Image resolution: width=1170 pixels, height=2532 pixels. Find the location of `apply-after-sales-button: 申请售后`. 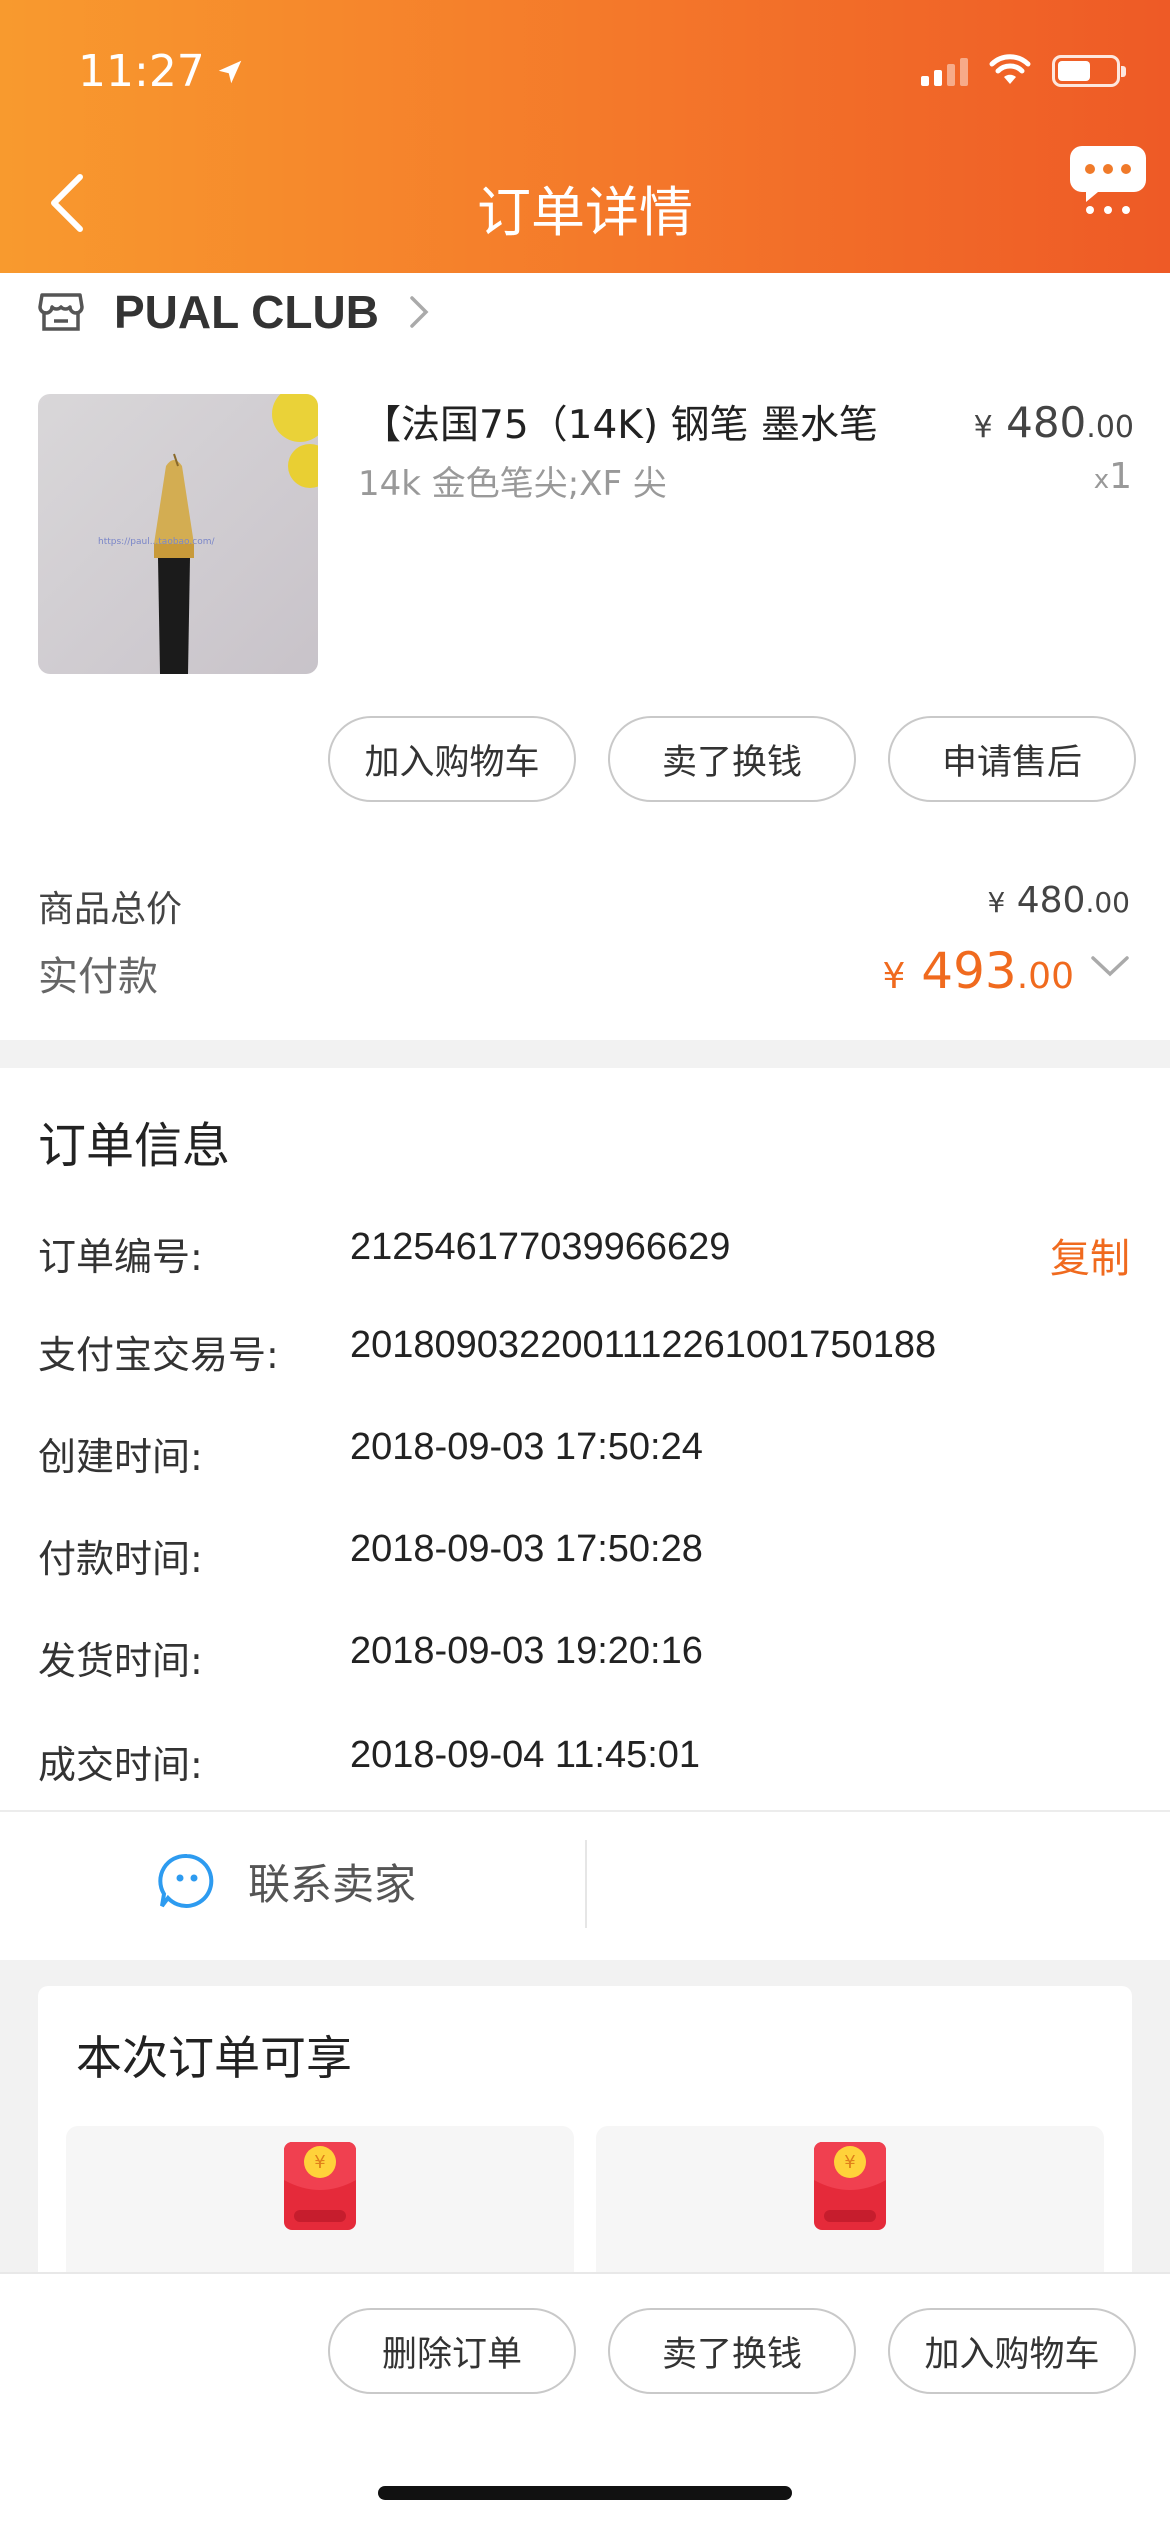

apply-after-sales-button: 申请售后 is located at coordinates (1012, 759).